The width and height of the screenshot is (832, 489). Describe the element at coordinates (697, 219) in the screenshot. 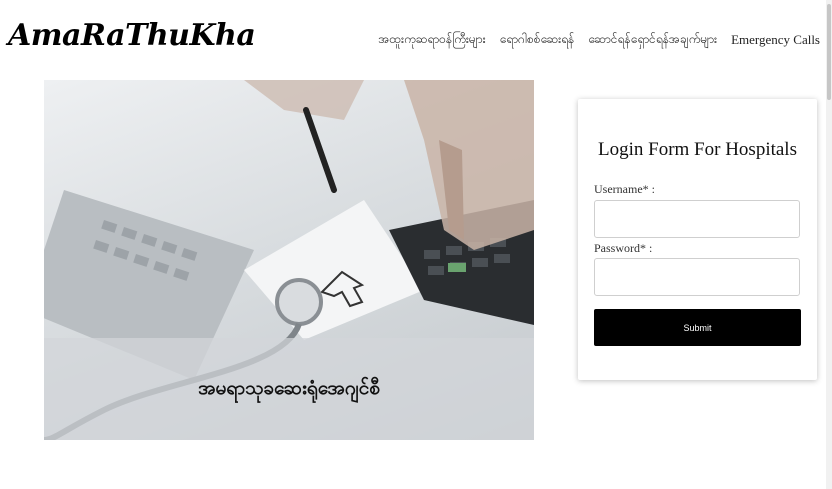

I see `username-input` at that location.